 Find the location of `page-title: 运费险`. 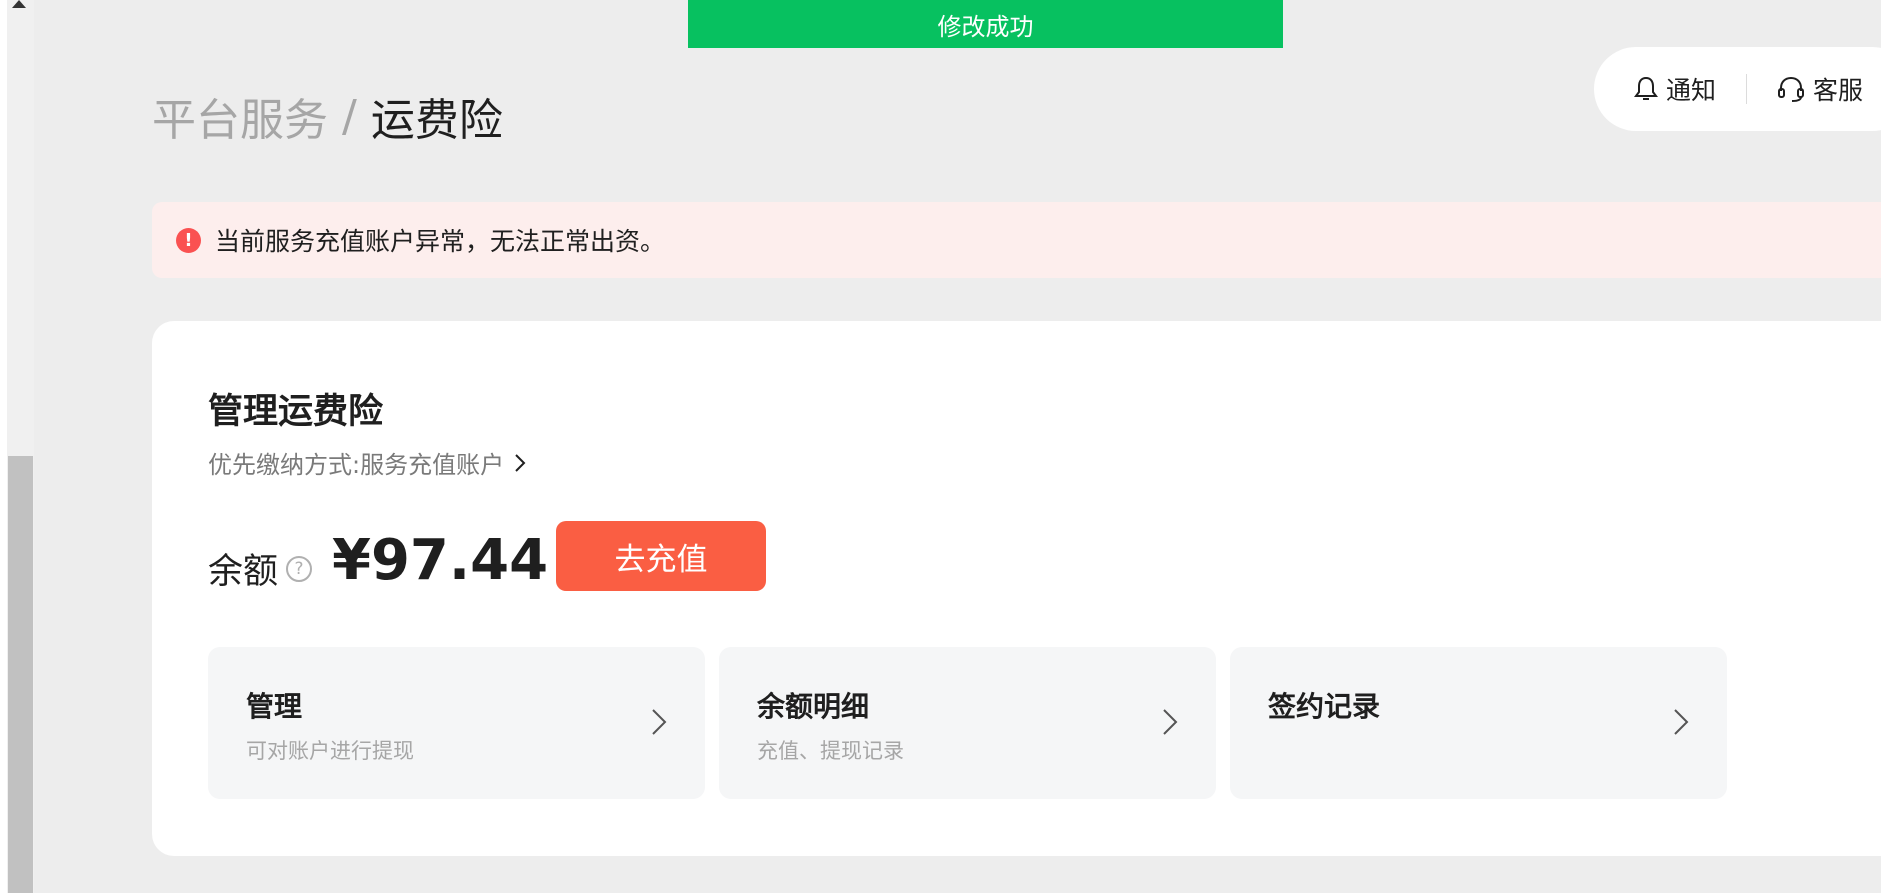

page-title: 运费险 is located at coordinates (436, 120).